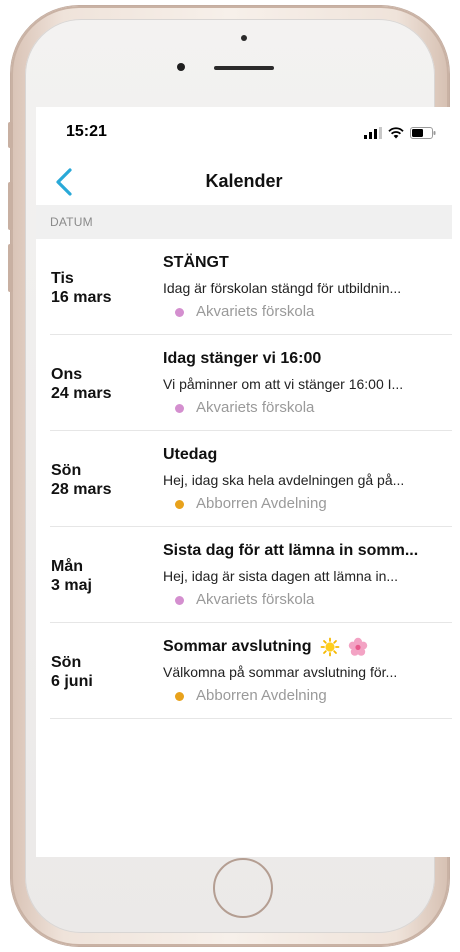  What do you see at coordinates (81, 393) in the screenshot?
I see `event-day-month: 24 mars` at bounding box center [81, 393].